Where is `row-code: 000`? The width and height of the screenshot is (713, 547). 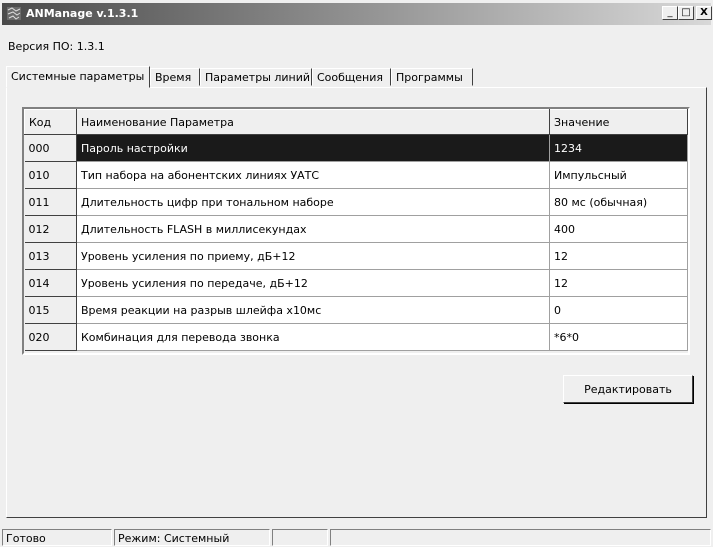 row-code: 000 is located at coordinates (50, 148).